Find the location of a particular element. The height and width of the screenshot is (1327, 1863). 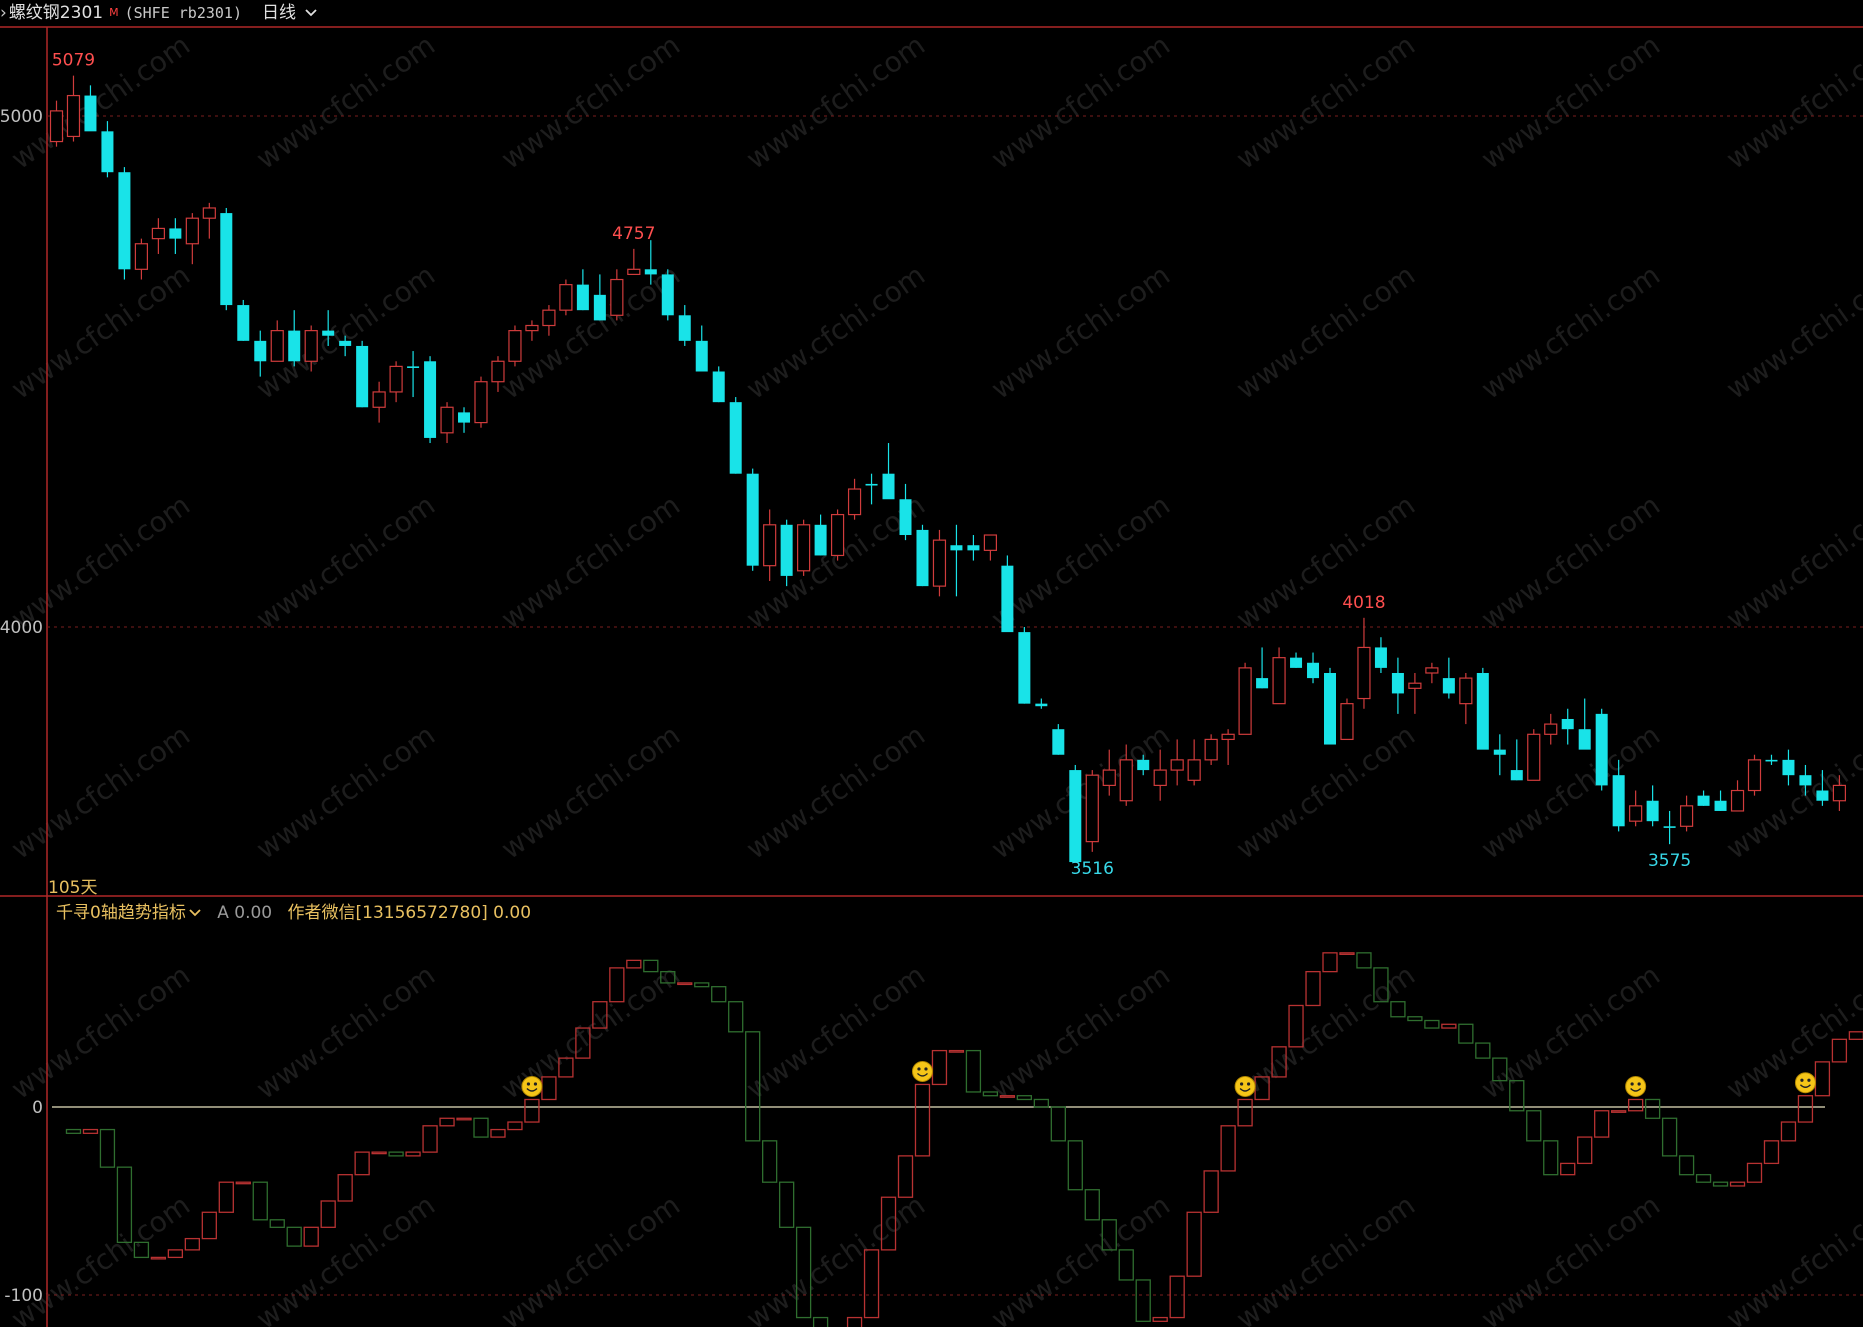

indicator-author-value: 作者微信[13156572780] 0.00 is located at coordinates (409, 913).